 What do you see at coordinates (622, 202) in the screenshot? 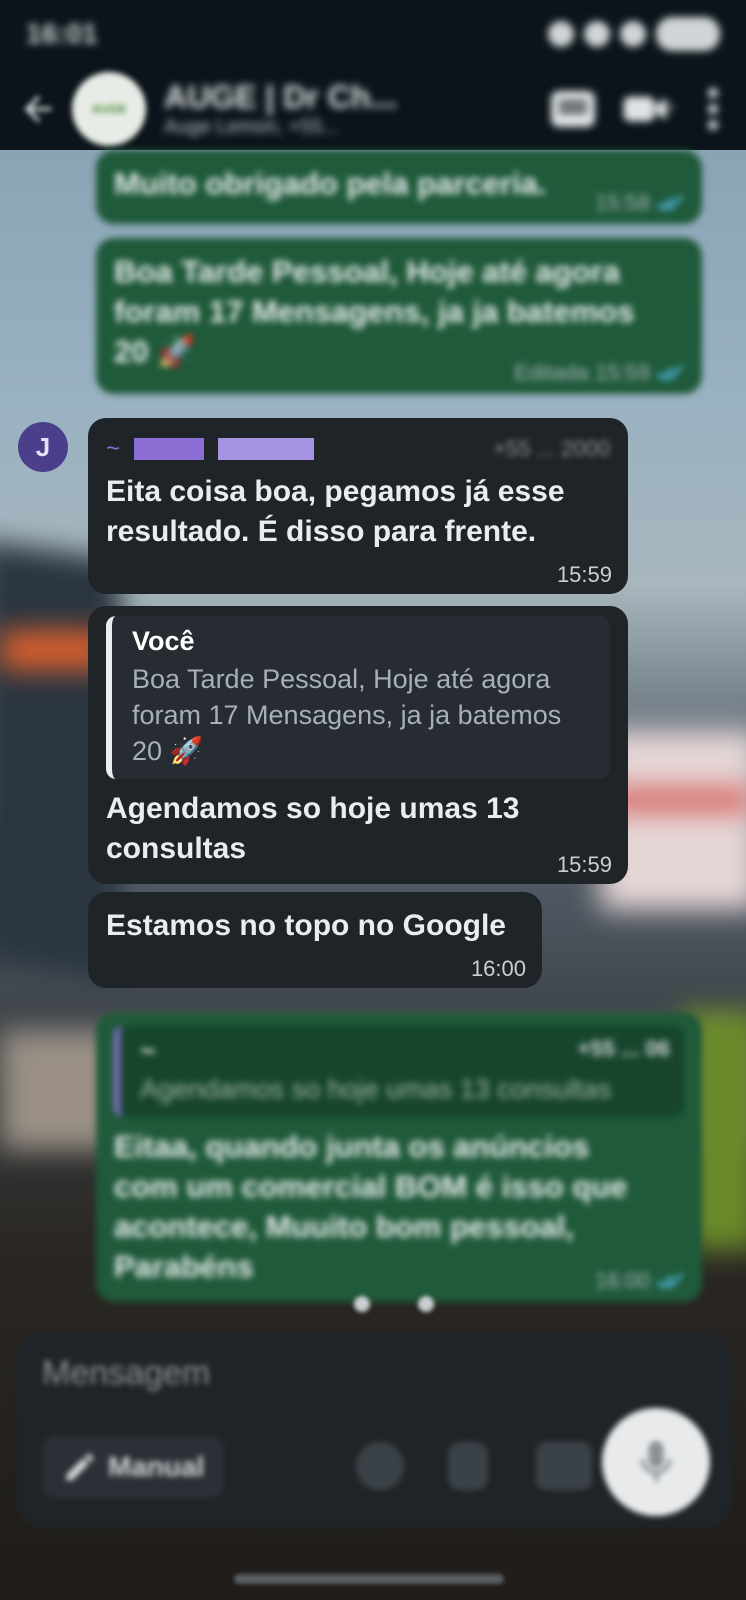
I see `message-time: 15:58` at bounding box center [622, 202].